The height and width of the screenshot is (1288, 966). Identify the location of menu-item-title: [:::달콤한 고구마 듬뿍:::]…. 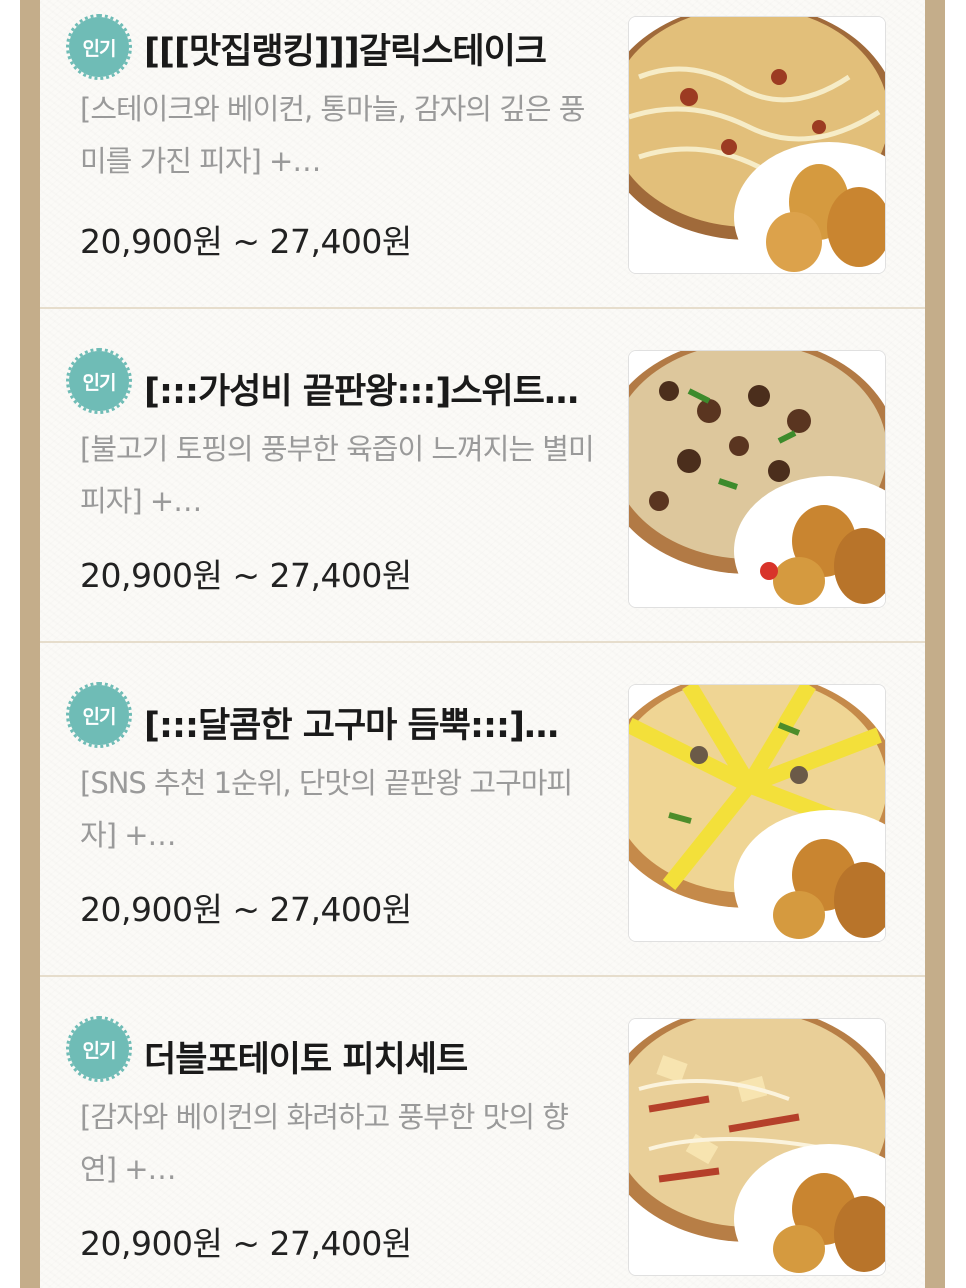
(369, 722).